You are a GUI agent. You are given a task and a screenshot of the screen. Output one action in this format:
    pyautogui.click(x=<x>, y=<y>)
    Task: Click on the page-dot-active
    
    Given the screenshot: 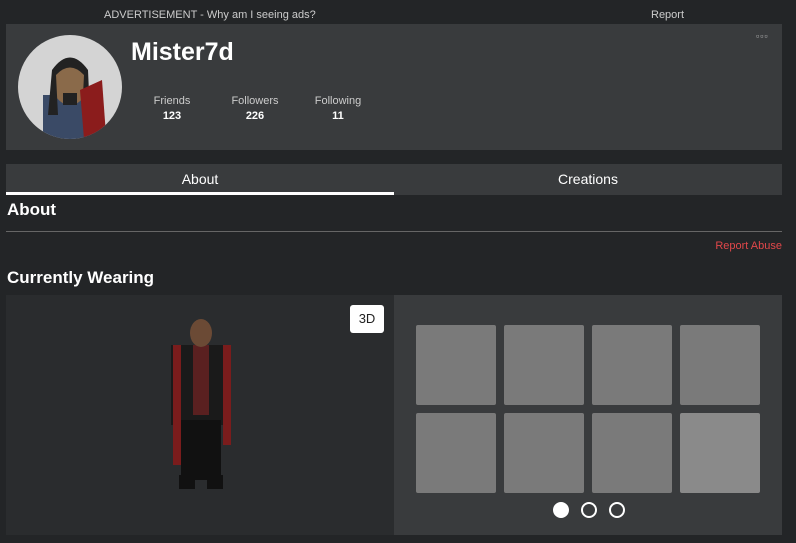 What is the action you would take?
    pyautogui.click(x=561, y=510)
    